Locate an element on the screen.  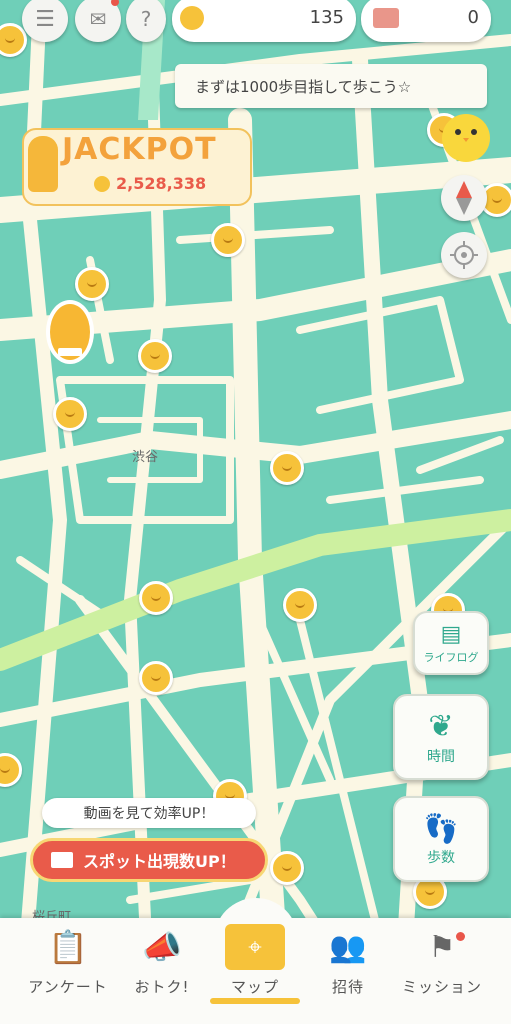
ticket-counter: 0 is located at coordinates (426, 21).